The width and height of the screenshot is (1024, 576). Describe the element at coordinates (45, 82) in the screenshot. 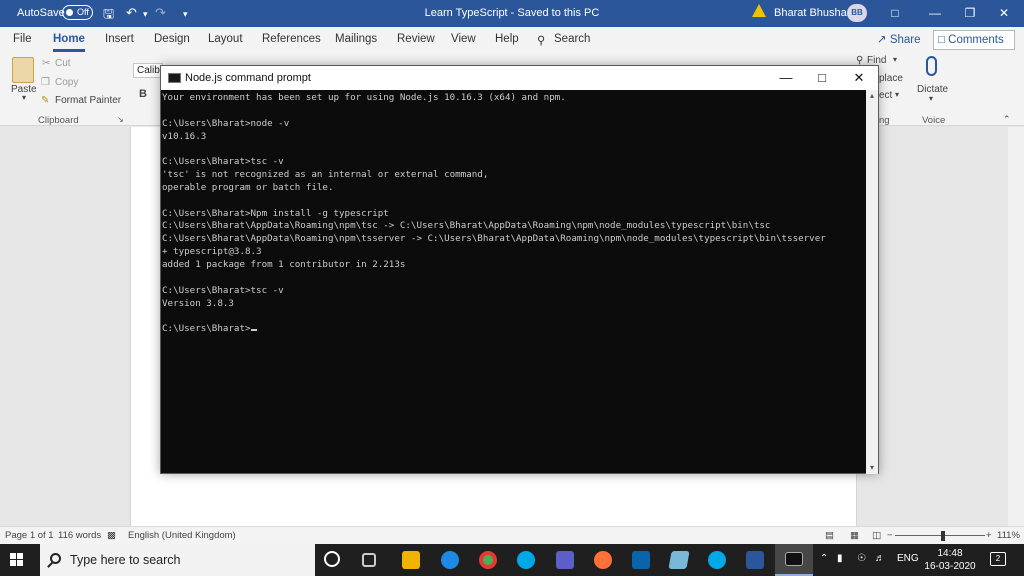

I see `copy-icon: ❐` at that location.